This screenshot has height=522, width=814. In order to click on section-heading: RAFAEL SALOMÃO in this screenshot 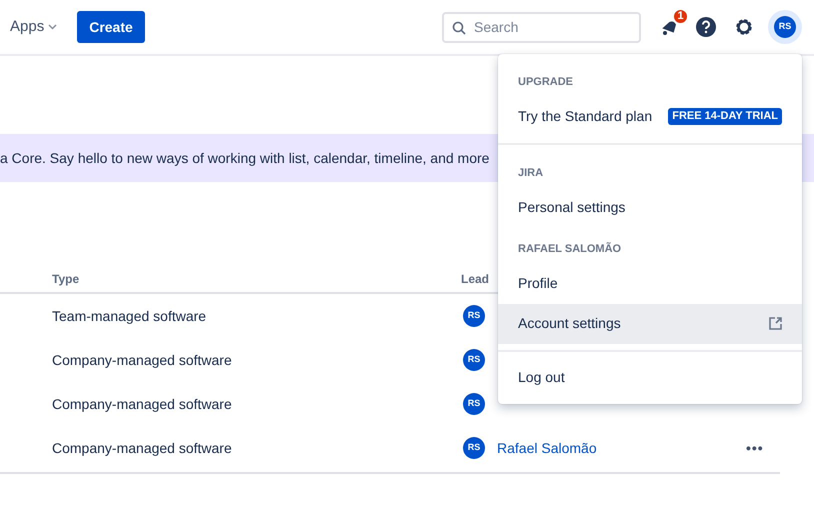, I will do `click(569, 249)`.